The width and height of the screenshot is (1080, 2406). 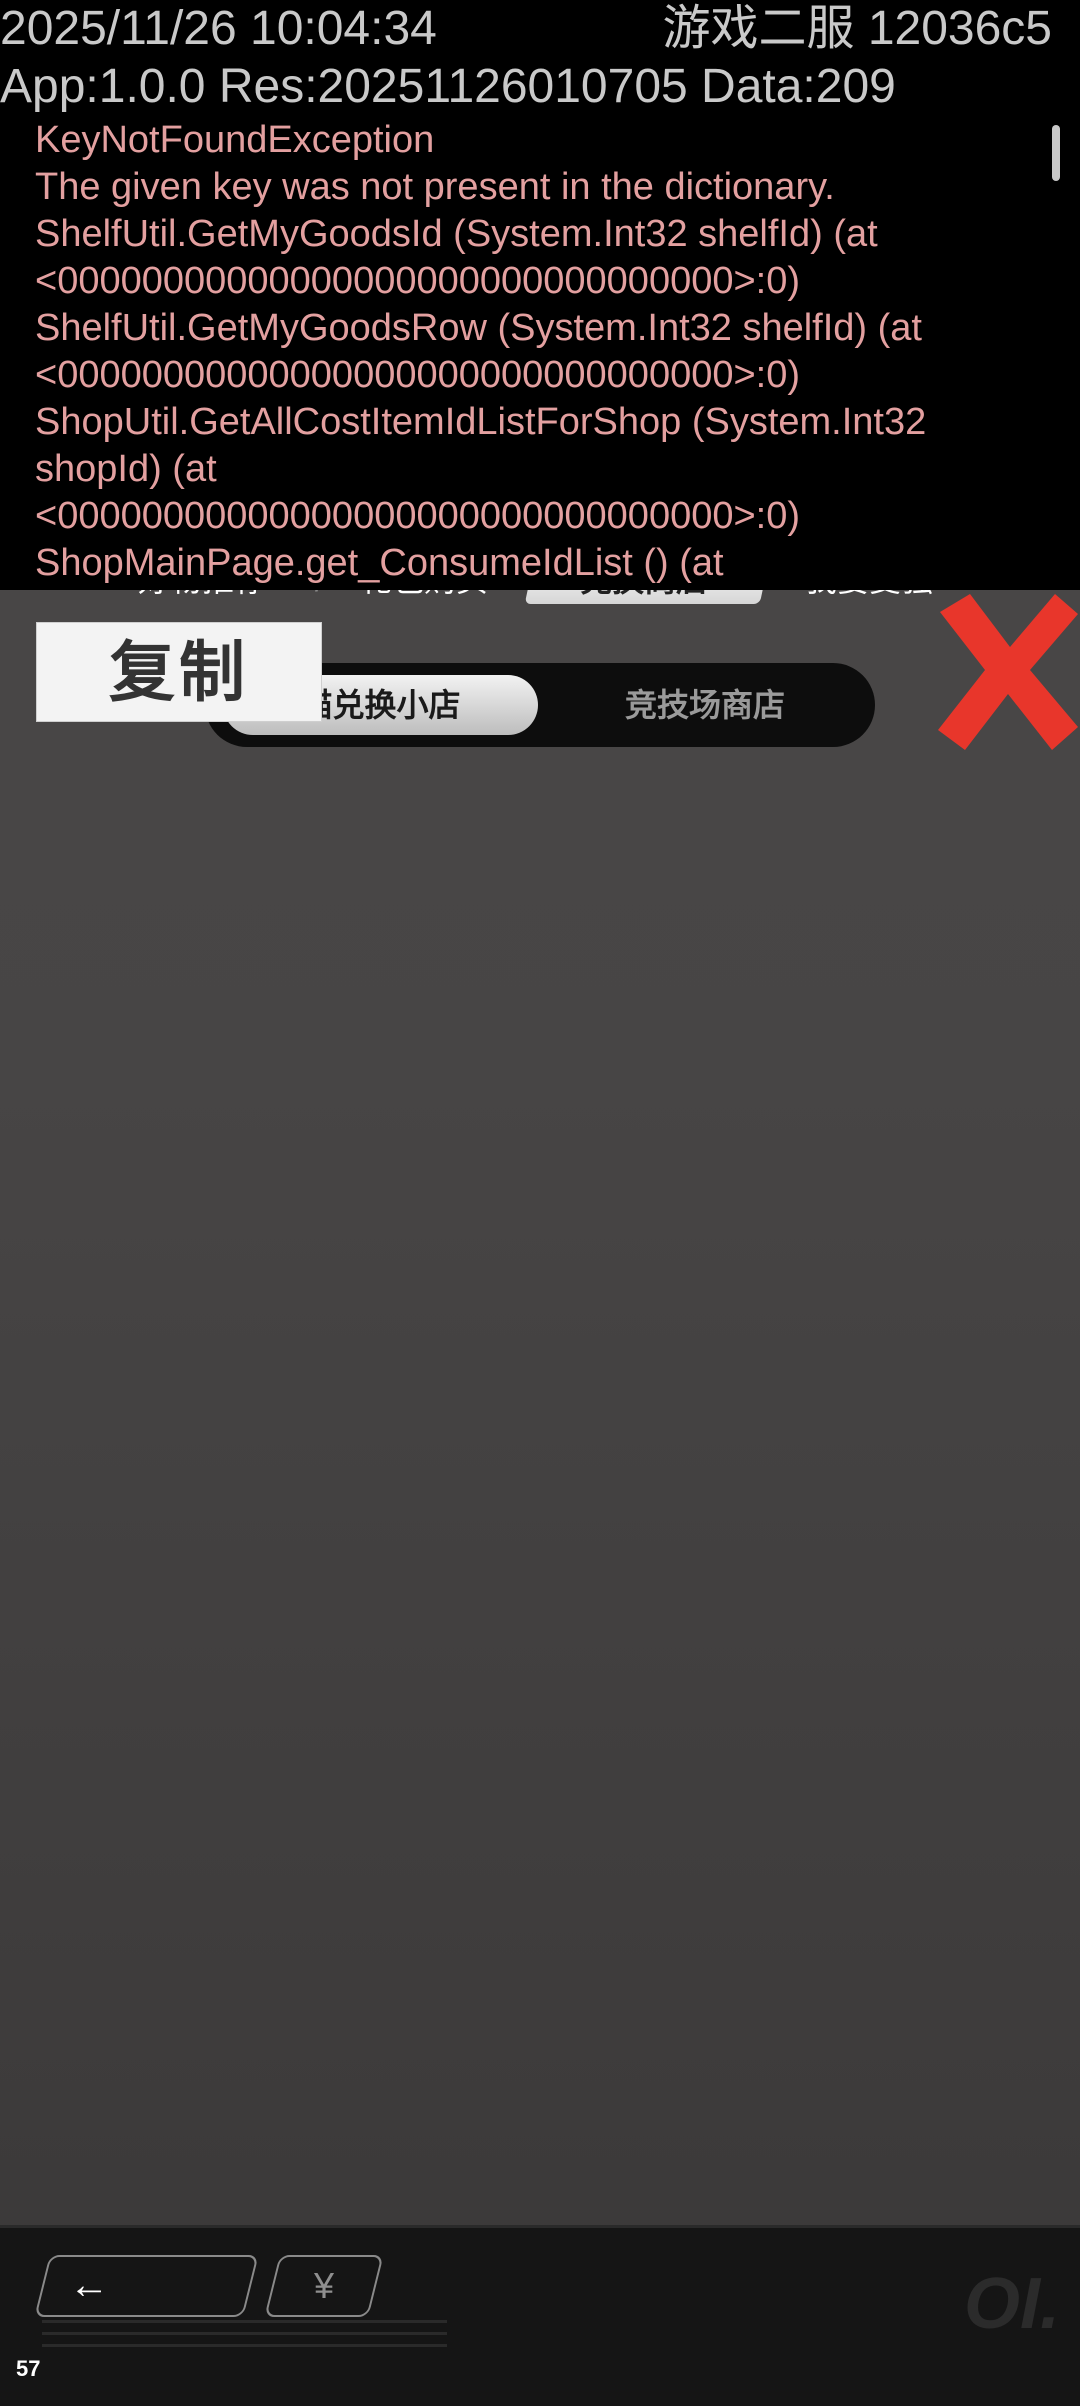 I want to click on fps-counter: 57, so click(x=28, y=2368).